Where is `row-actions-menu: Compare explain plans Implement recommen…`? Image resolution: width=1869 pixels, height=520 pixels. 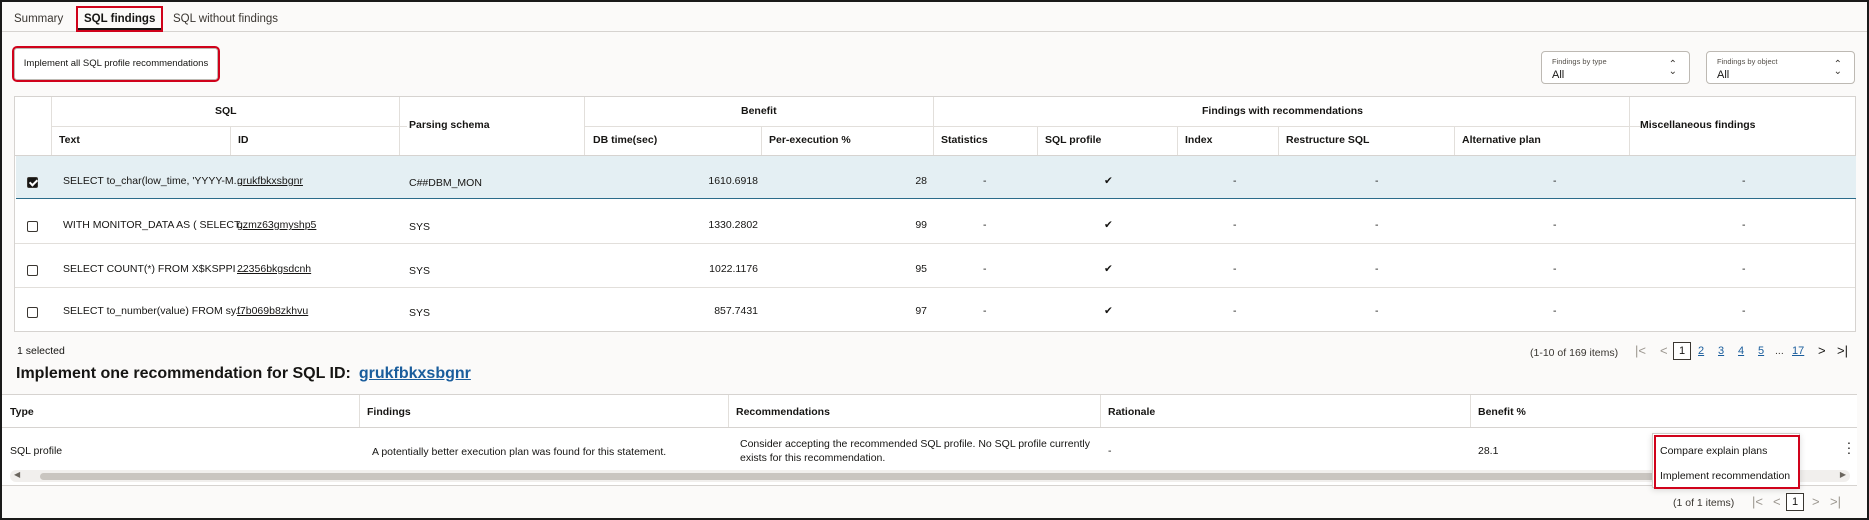
row-actions-menu: Compare explain plans Implement recommen… is located at coordinates (1726, 461).